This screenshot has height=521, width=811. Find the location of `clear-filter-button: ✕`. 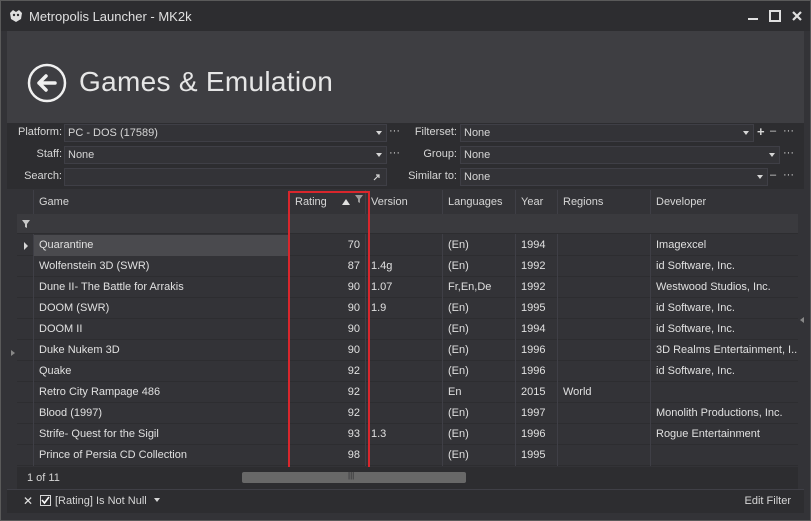

clear-filter-button: ✕ is located at coordinates (28, 501).